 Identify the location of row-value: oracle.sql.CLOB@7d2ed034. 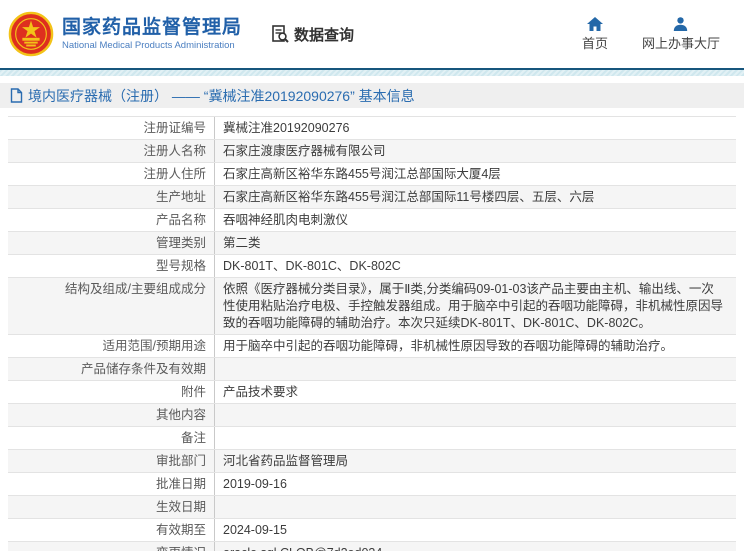
(475, 546).